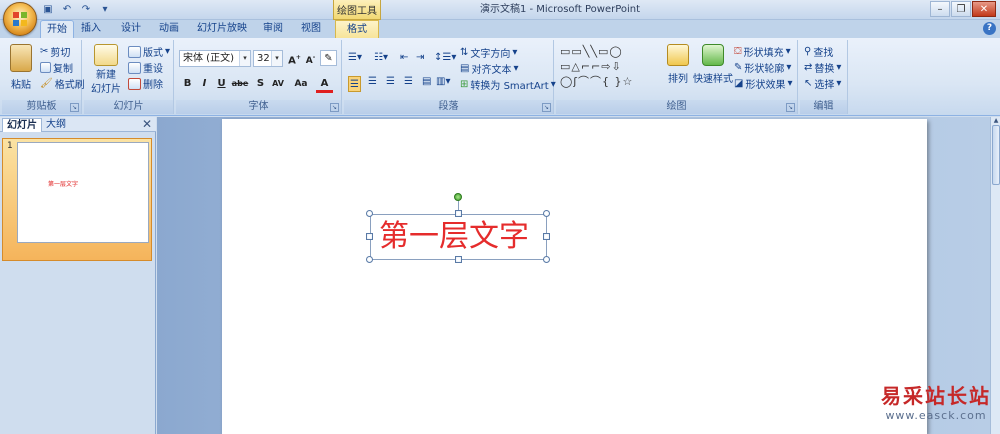  What do you see at coordinates (294, 58) in the screenshot?
I see `grow-font-button: A+` at bounding box center [294, 58].